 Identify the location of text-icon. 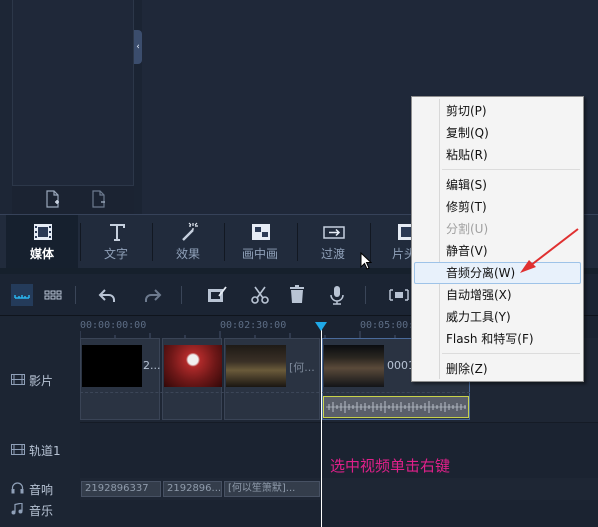
(117, 232).